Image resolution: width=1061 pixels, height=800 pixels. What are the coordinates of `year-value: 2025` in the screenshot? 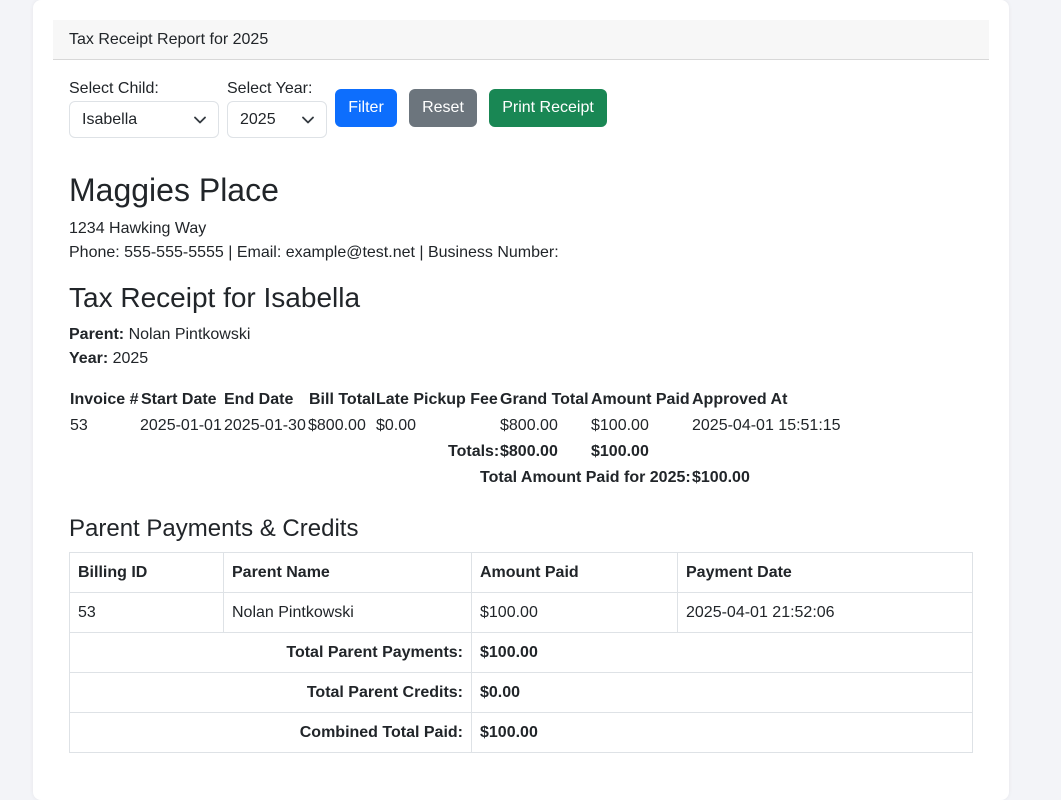 It's located at (130, 358).